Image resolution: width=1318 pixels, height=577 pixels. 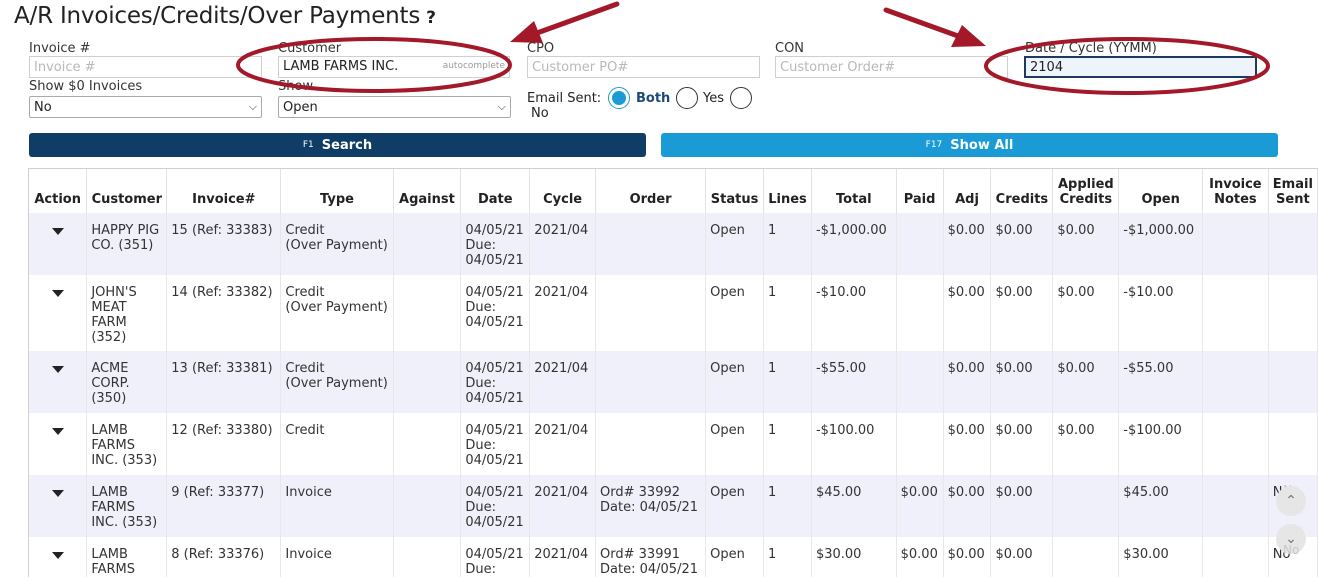 What do you see at coordinates (651, 444) in the screenshot?
I see `cell-order` at bounding box center [651, 444].